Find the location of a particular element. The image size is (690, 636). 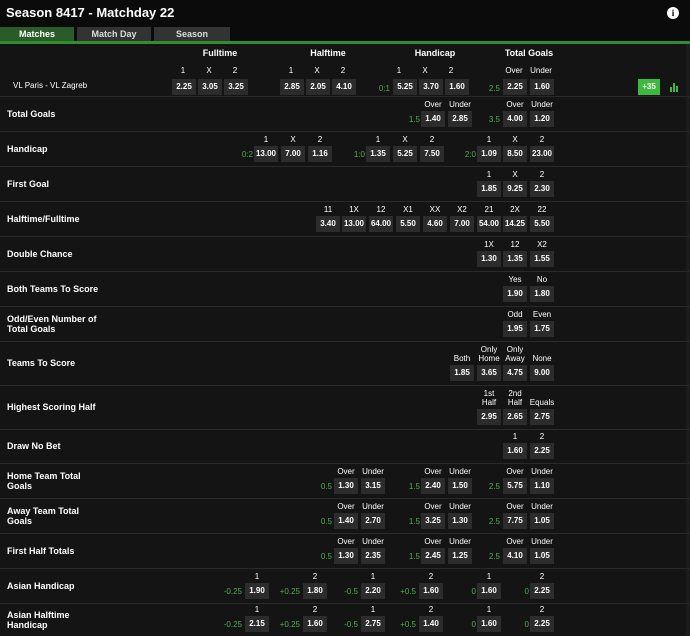

market-label: Total Goals is located at coordinates (31, 113).